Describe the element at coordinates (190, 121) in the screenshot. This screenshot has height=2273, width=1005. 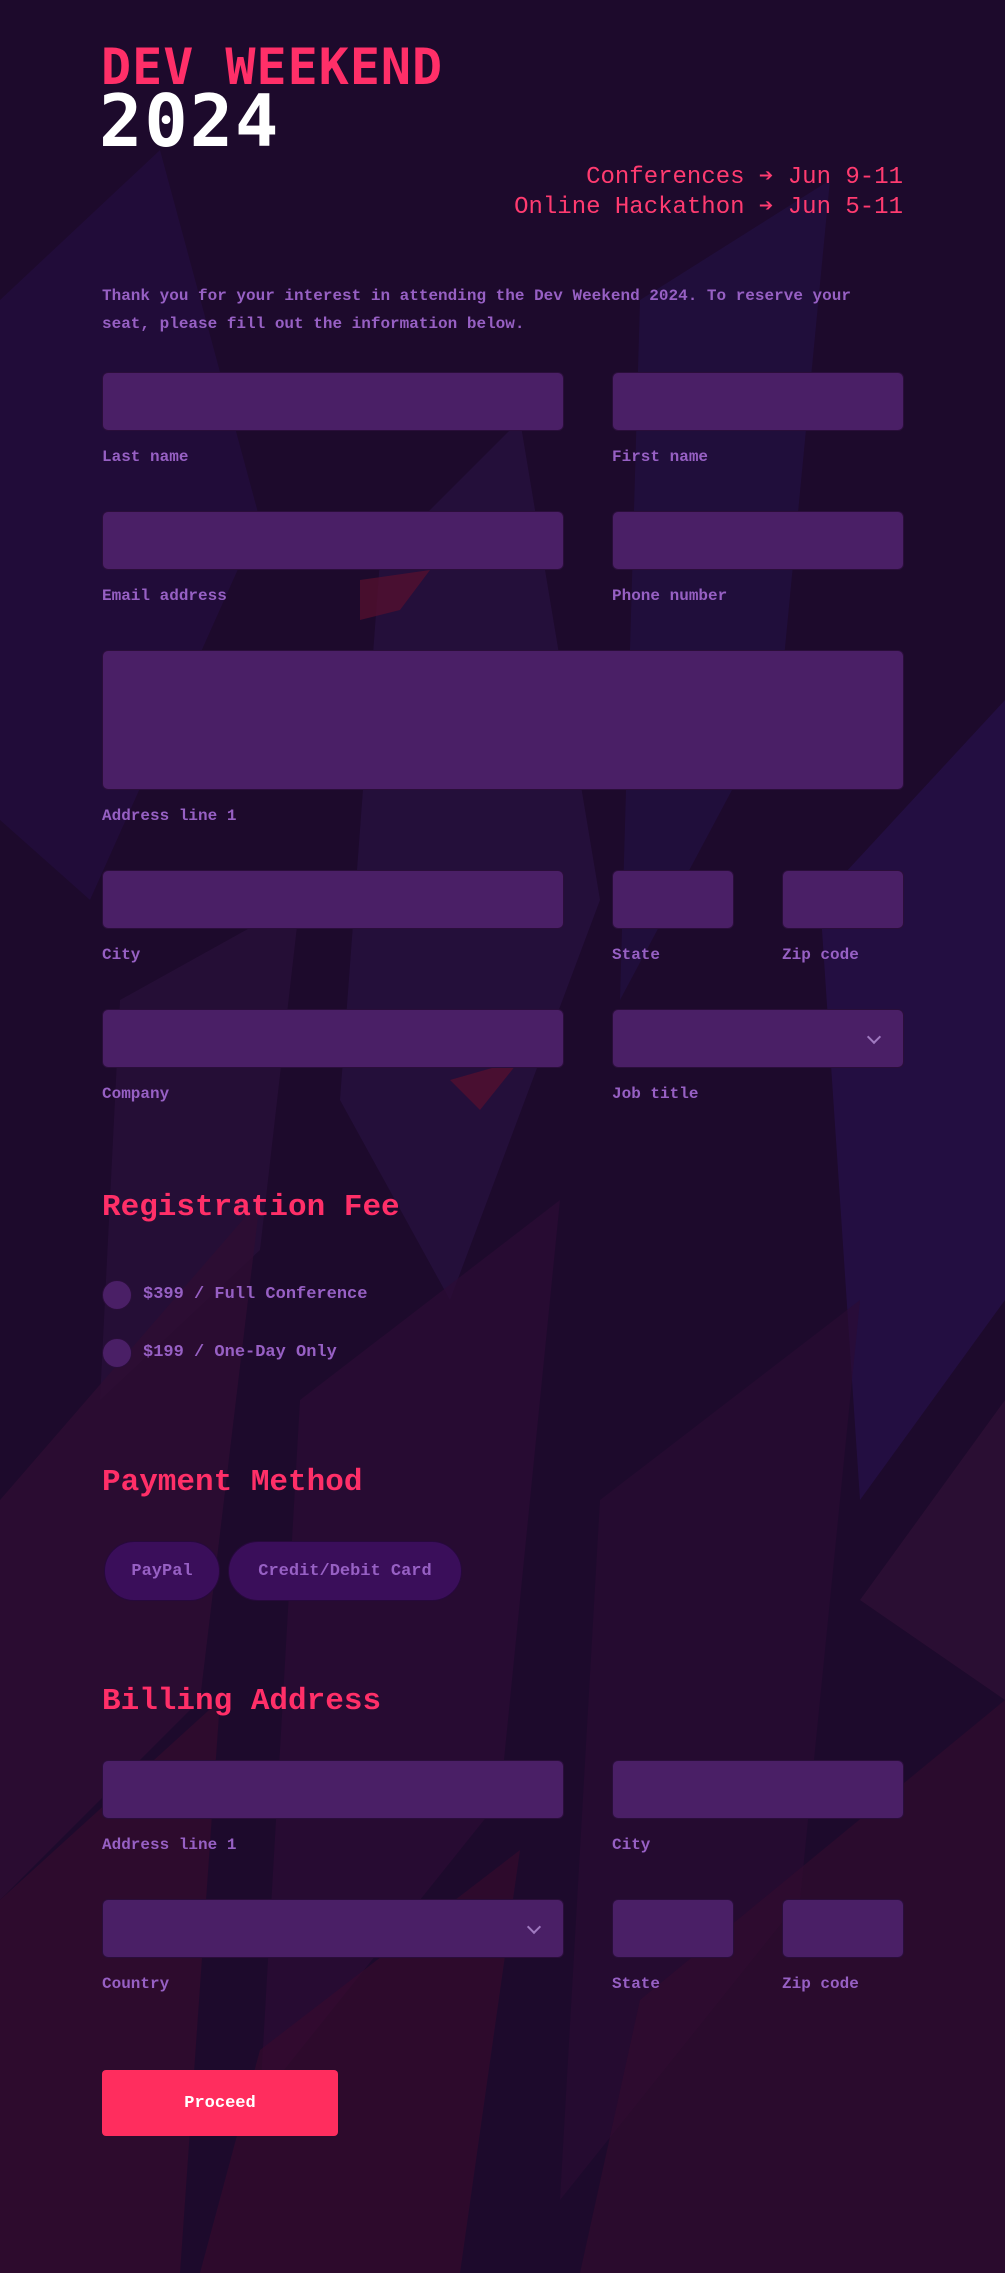
I see `logo-year: 2024` at that location.